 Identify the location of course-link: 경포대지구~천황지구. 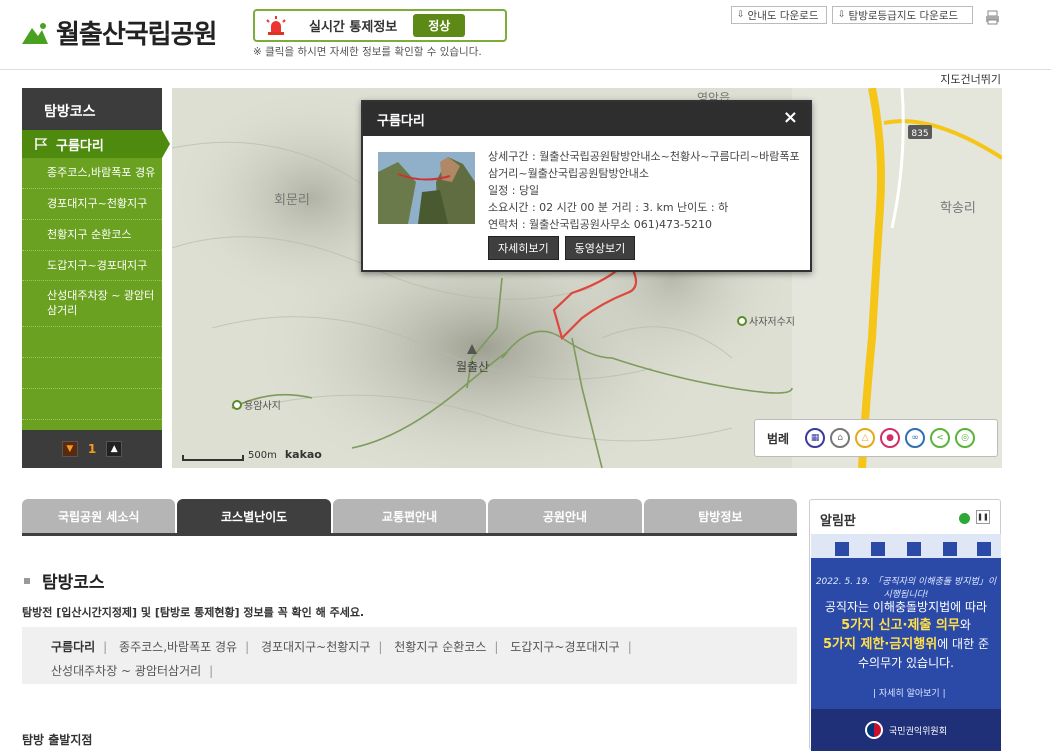
(315, 647).